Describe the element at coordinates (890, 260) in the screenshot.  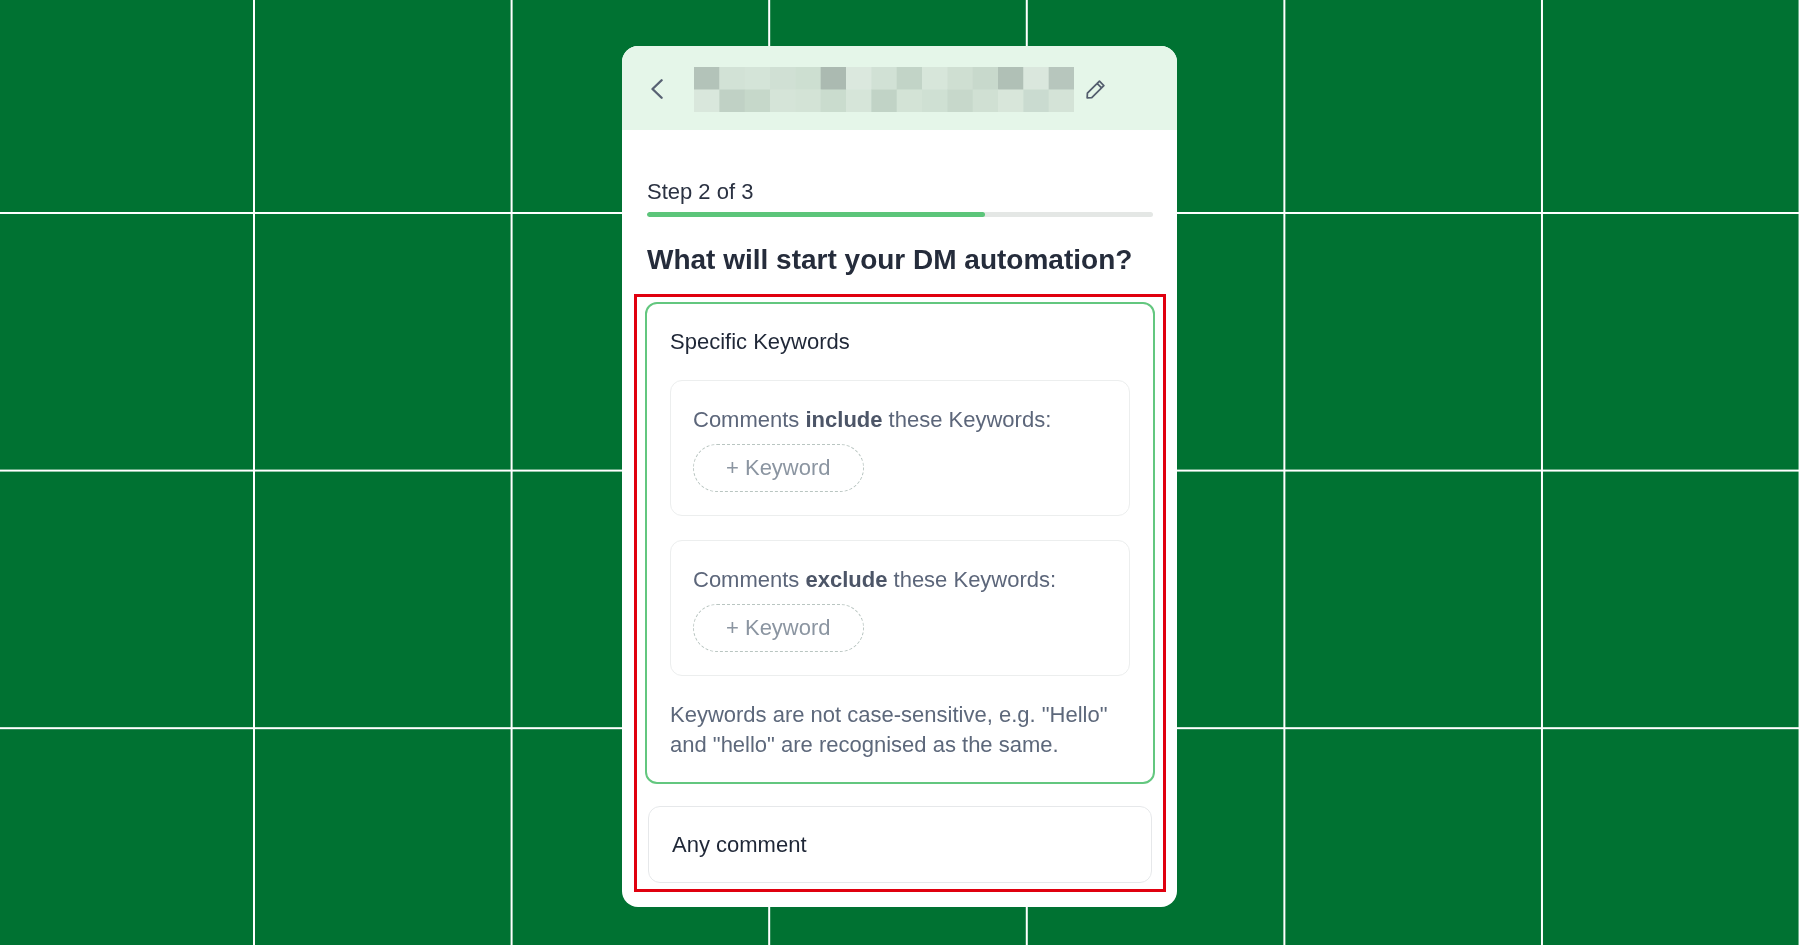
I see `question-heading: What will start your DM automation?` at that location.